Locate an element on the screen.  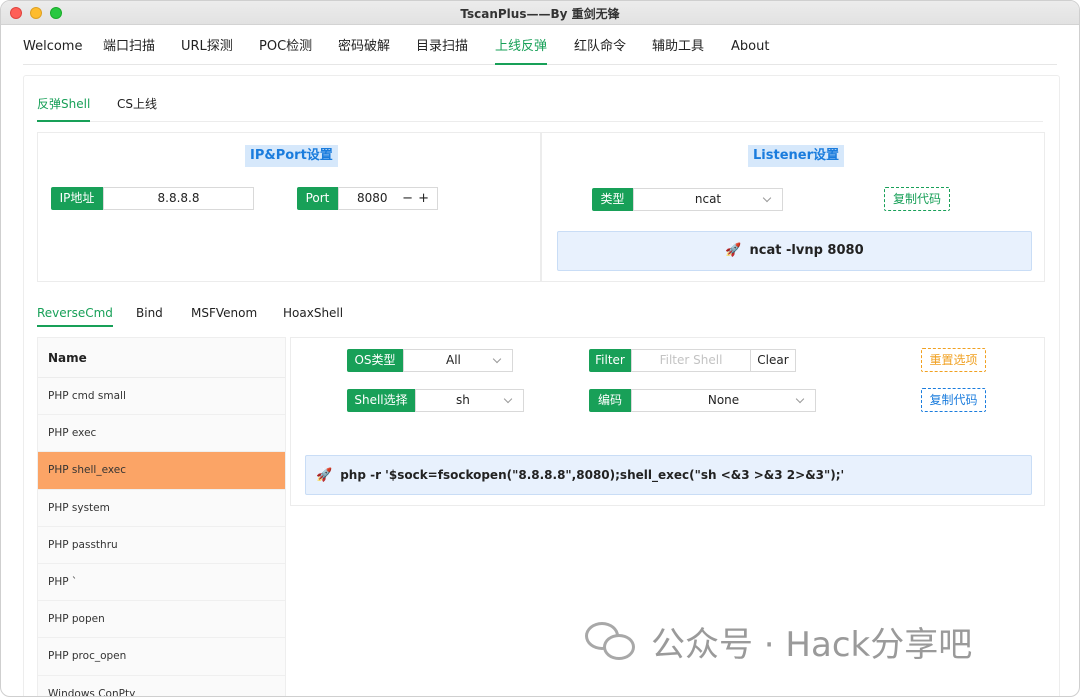
list-item: PHP ` is located at coordinates (161, 582).